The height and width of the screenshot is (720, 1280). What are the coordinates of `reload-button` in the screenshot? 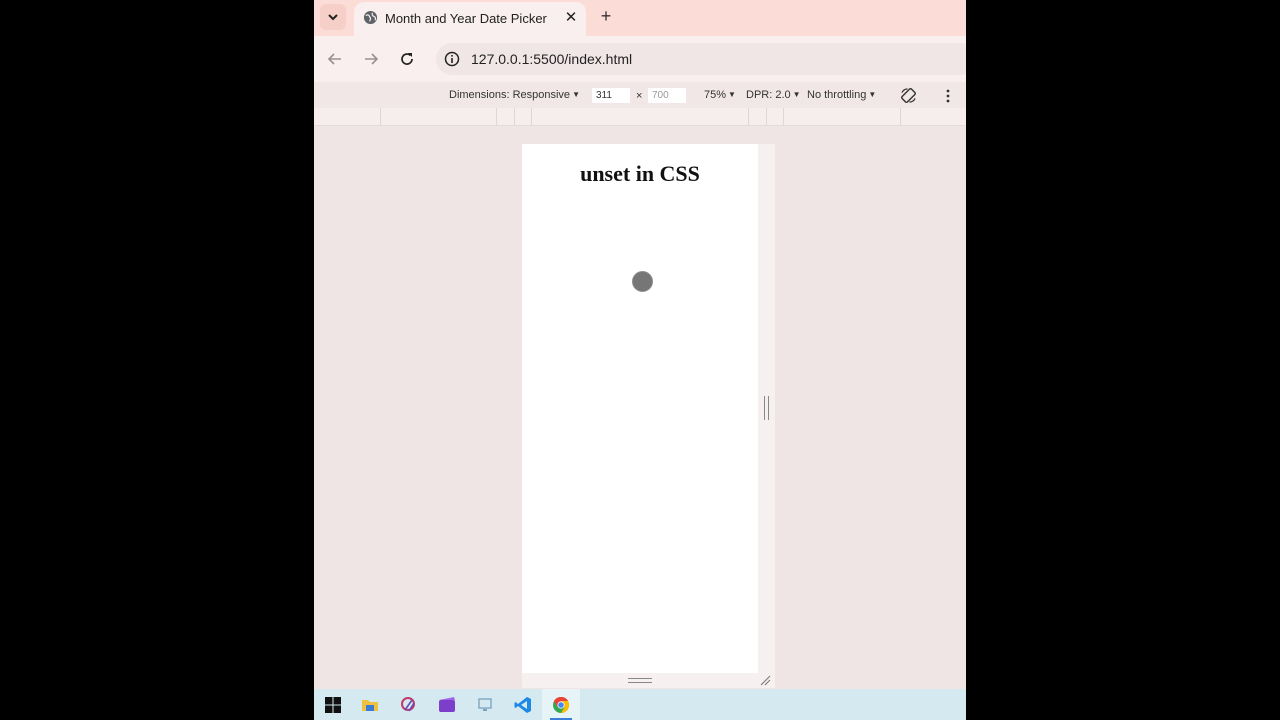 It's located at (407, 59).